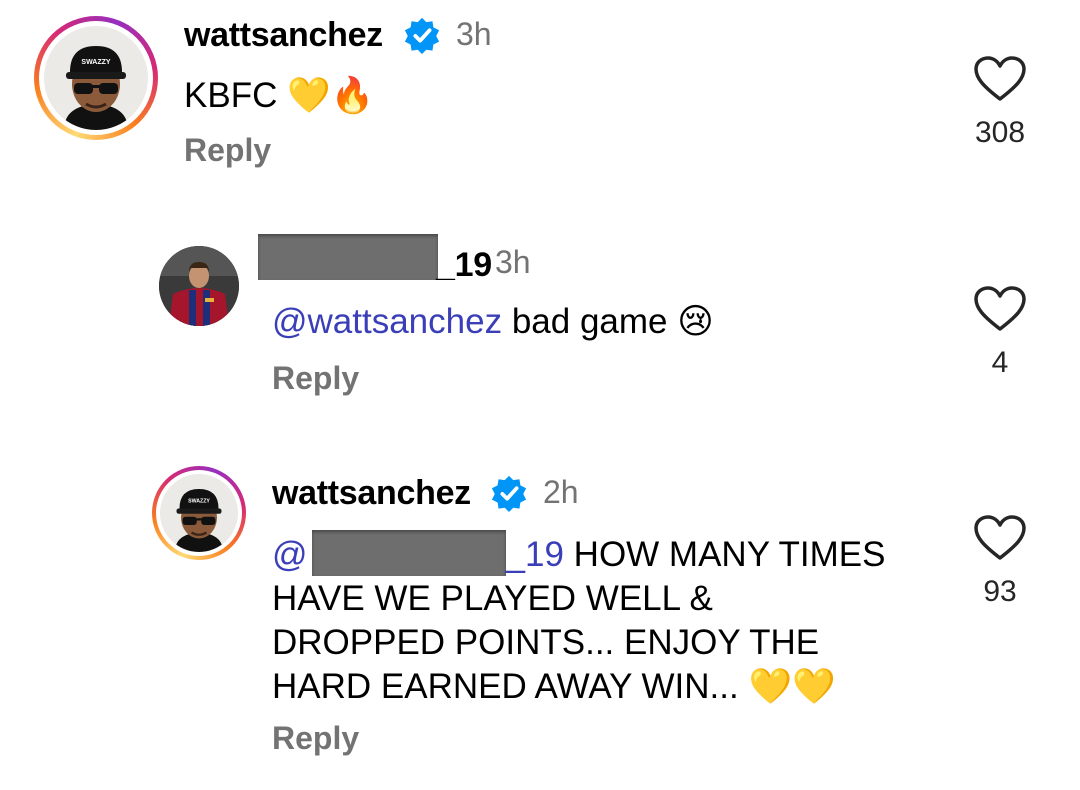 This screenshot has width=1080, height=790. Describe the element at coordinates (279, 96) in the screenshot. I see `comment-text: KBFC 💛🔥` at that location.